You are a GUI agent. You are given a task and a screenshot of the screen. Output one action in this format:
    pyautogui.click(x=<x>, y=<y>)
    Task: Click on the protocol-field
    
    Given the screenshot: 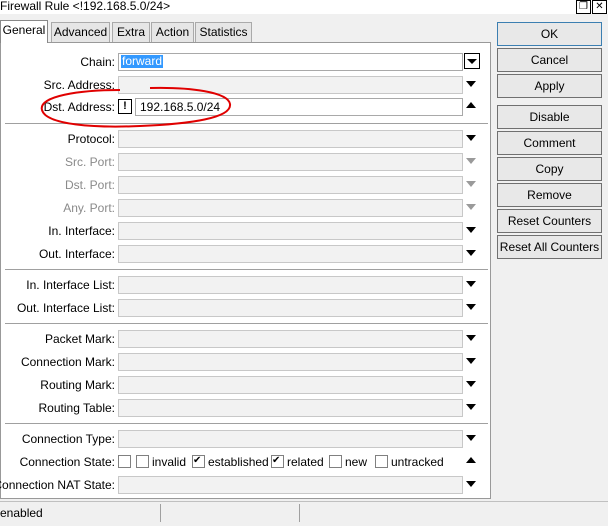 What is the action you would take?
    pyautogui.click(x=290, y=139)
    